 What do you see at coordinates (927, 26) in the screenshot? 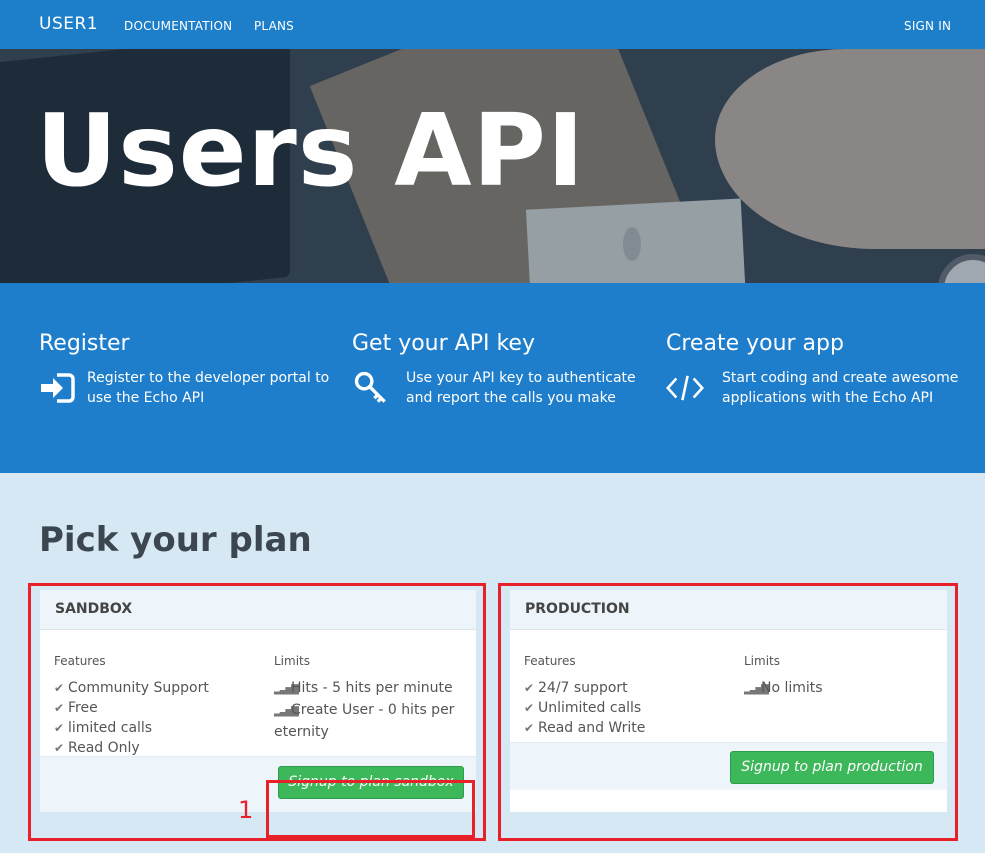
I see `nav-sign-in-link: SIGN IN` at bounding box center [927, 26].